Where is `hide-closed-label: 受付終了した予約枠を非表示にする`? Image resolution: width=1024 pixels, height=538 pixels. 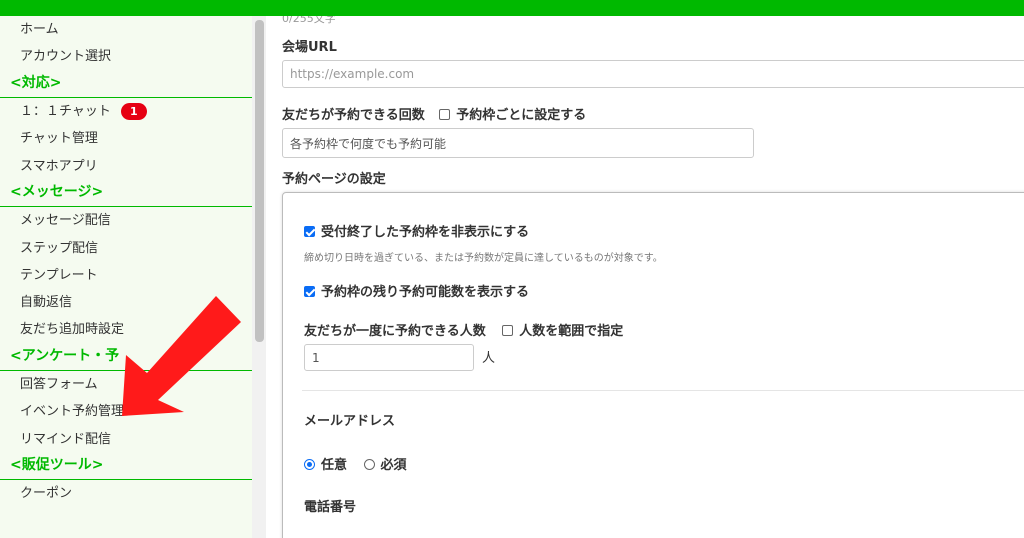
hide-closed-label: 受付終了した予約枠を非表示にする is located at coordinates (425, 232).